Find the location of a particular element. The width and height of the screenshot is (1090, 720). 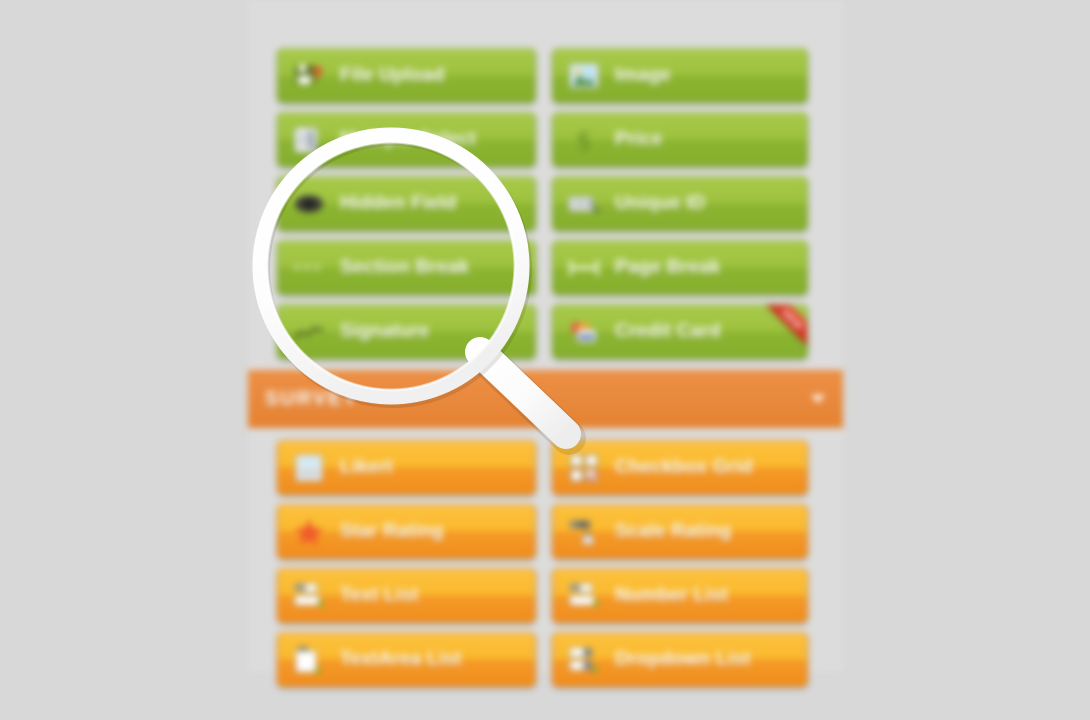

palette-button-scale-rating: Scale Rating is located at coordinates (680, 531).